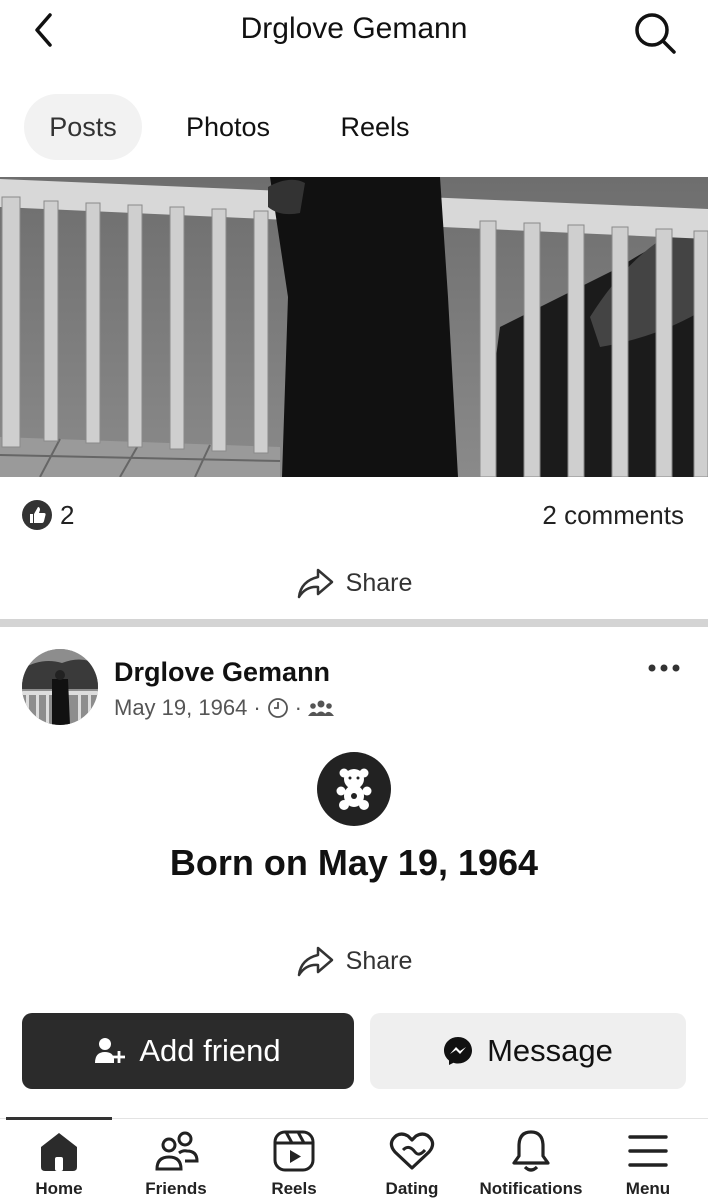 This screenshot has height=1200, width=708. What do you see at coordinates (177, 1151) in the screenshot?
I see `friends-icon` at bounding box center [177, 1151].